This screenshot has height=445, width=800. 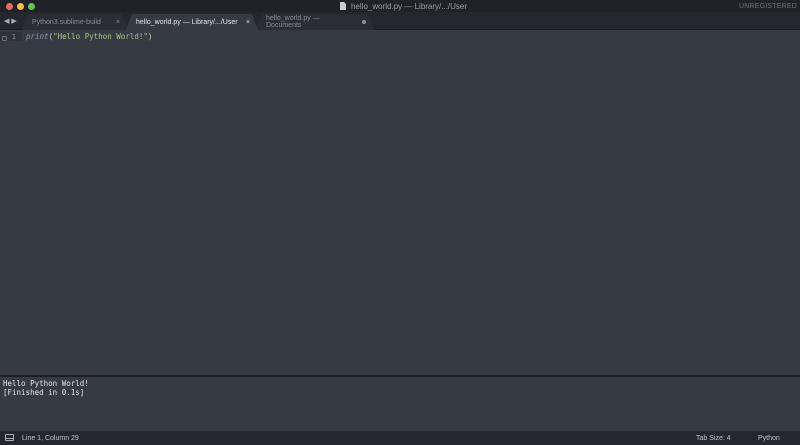 What do you see at coordinates (50, 438) in the screenshot?
I see `cursor-position: Line 1, Column 29` at bounding box center [50, 438].